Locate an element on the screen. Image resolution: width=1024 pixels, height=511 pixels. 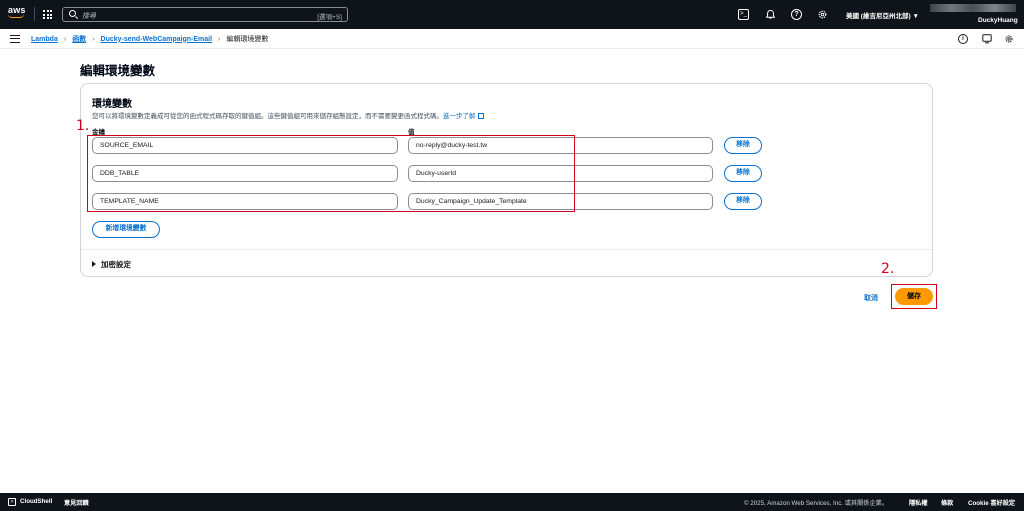
breadcrumb-lambda: Lambda is located at coordinates (44, 39).